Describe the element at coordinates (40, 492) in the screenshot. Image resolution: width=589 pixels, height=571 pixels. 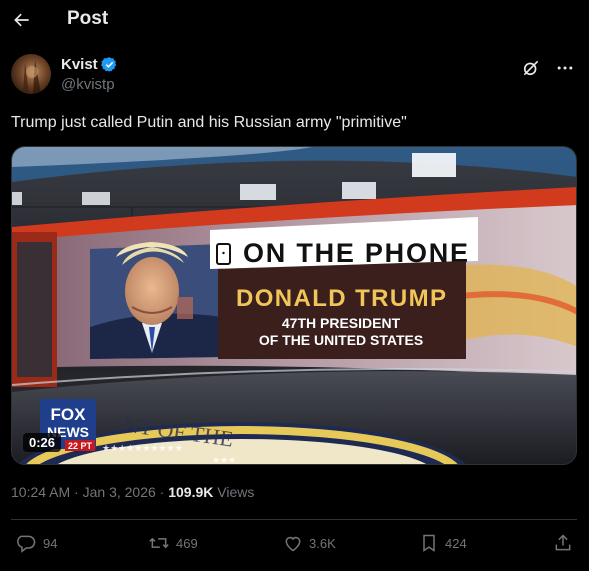
I see `post-time: 10:24 AM` at that location.